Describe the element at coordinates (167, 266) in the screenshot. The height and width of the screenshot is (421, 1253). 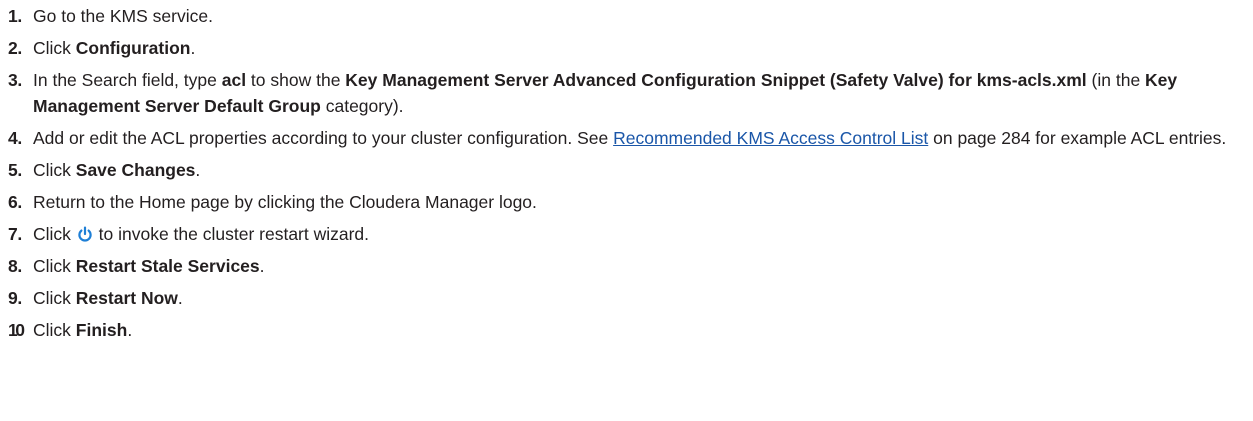
I see `ui-term: Restart Stale Services` at that location.